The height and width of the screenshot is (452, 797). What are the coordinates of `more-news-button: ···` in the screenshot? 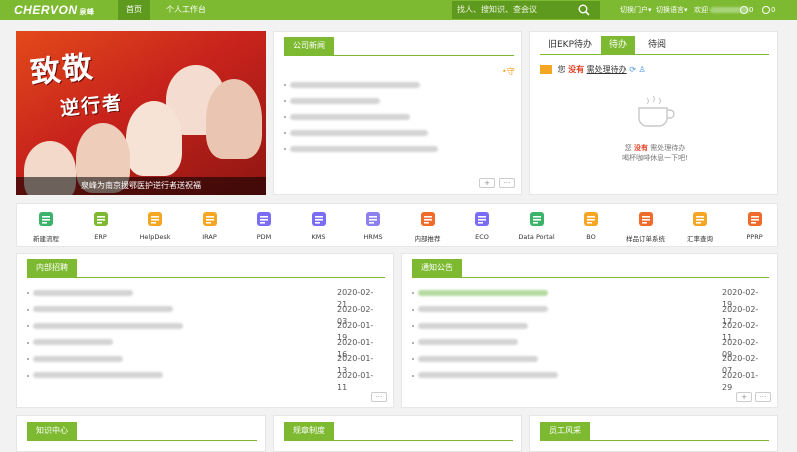 It's located at (507, 183).